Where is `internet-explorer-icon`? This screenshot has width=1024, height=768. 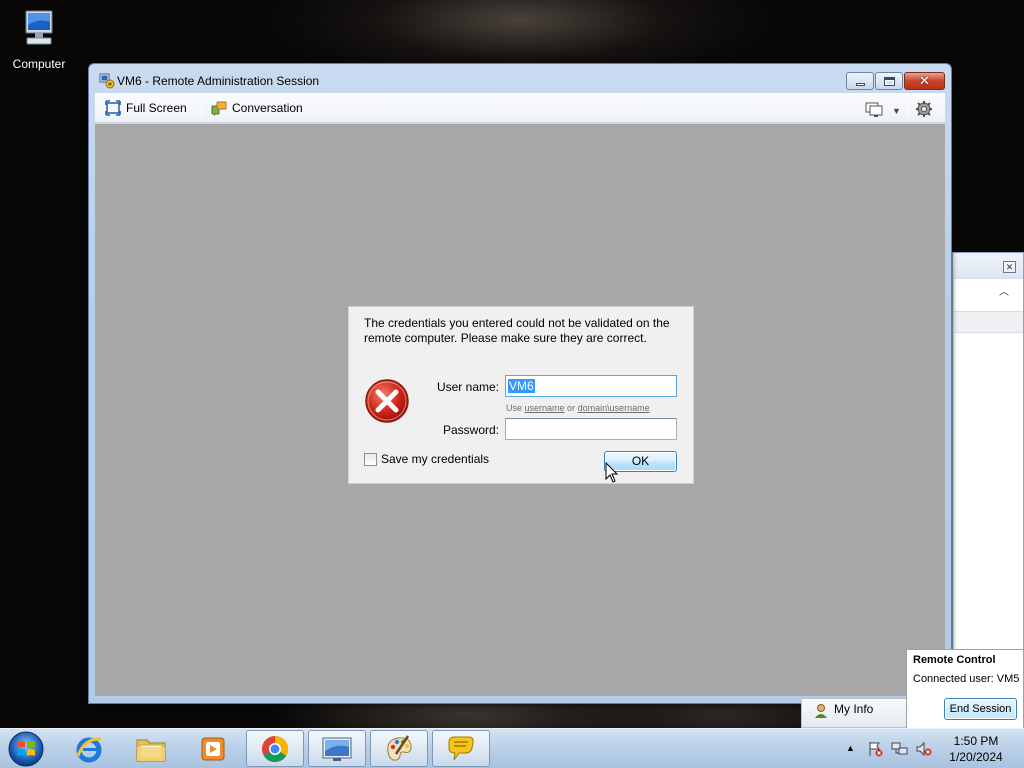
internet-explorer-icon is located at coordinates (89, 749).